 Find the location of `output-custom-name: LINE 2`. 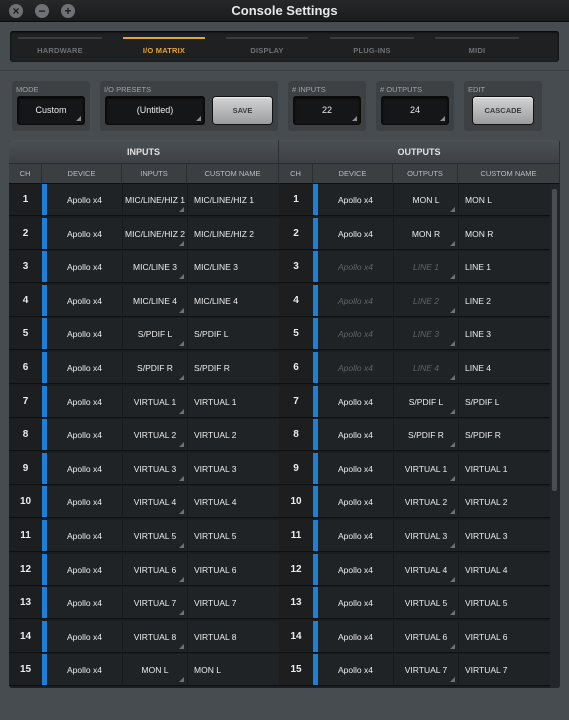

output-custom-name: LINE 2 is located at coordinates (504, 300).